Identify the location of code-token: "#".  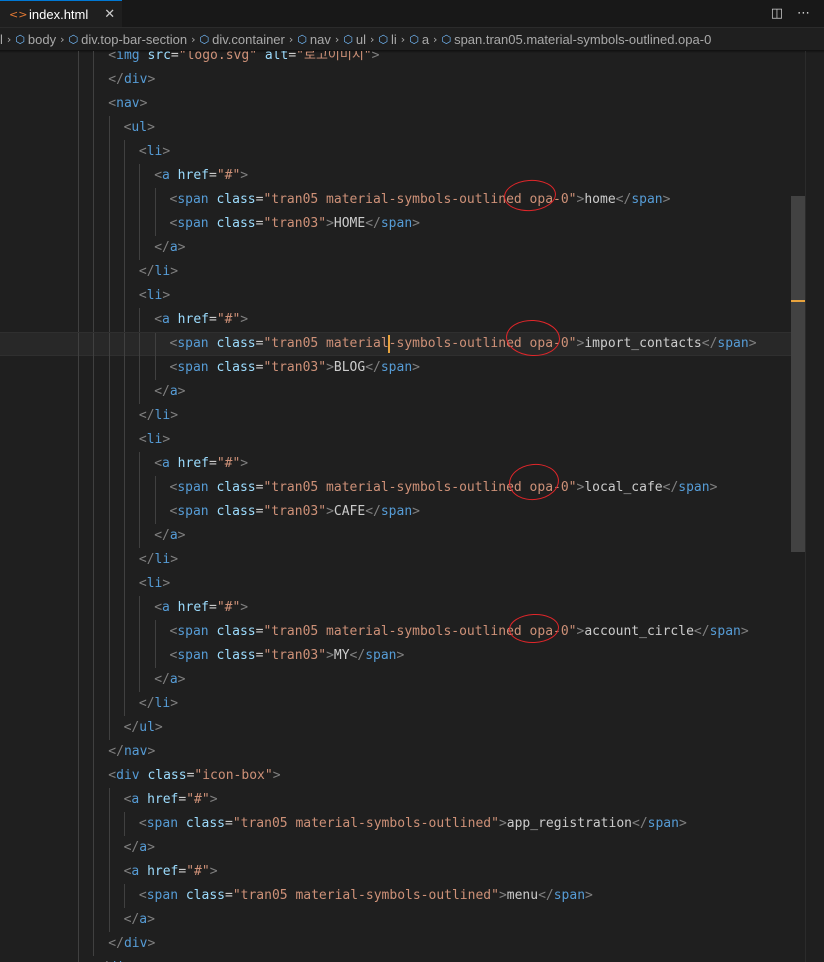
(228, 607).